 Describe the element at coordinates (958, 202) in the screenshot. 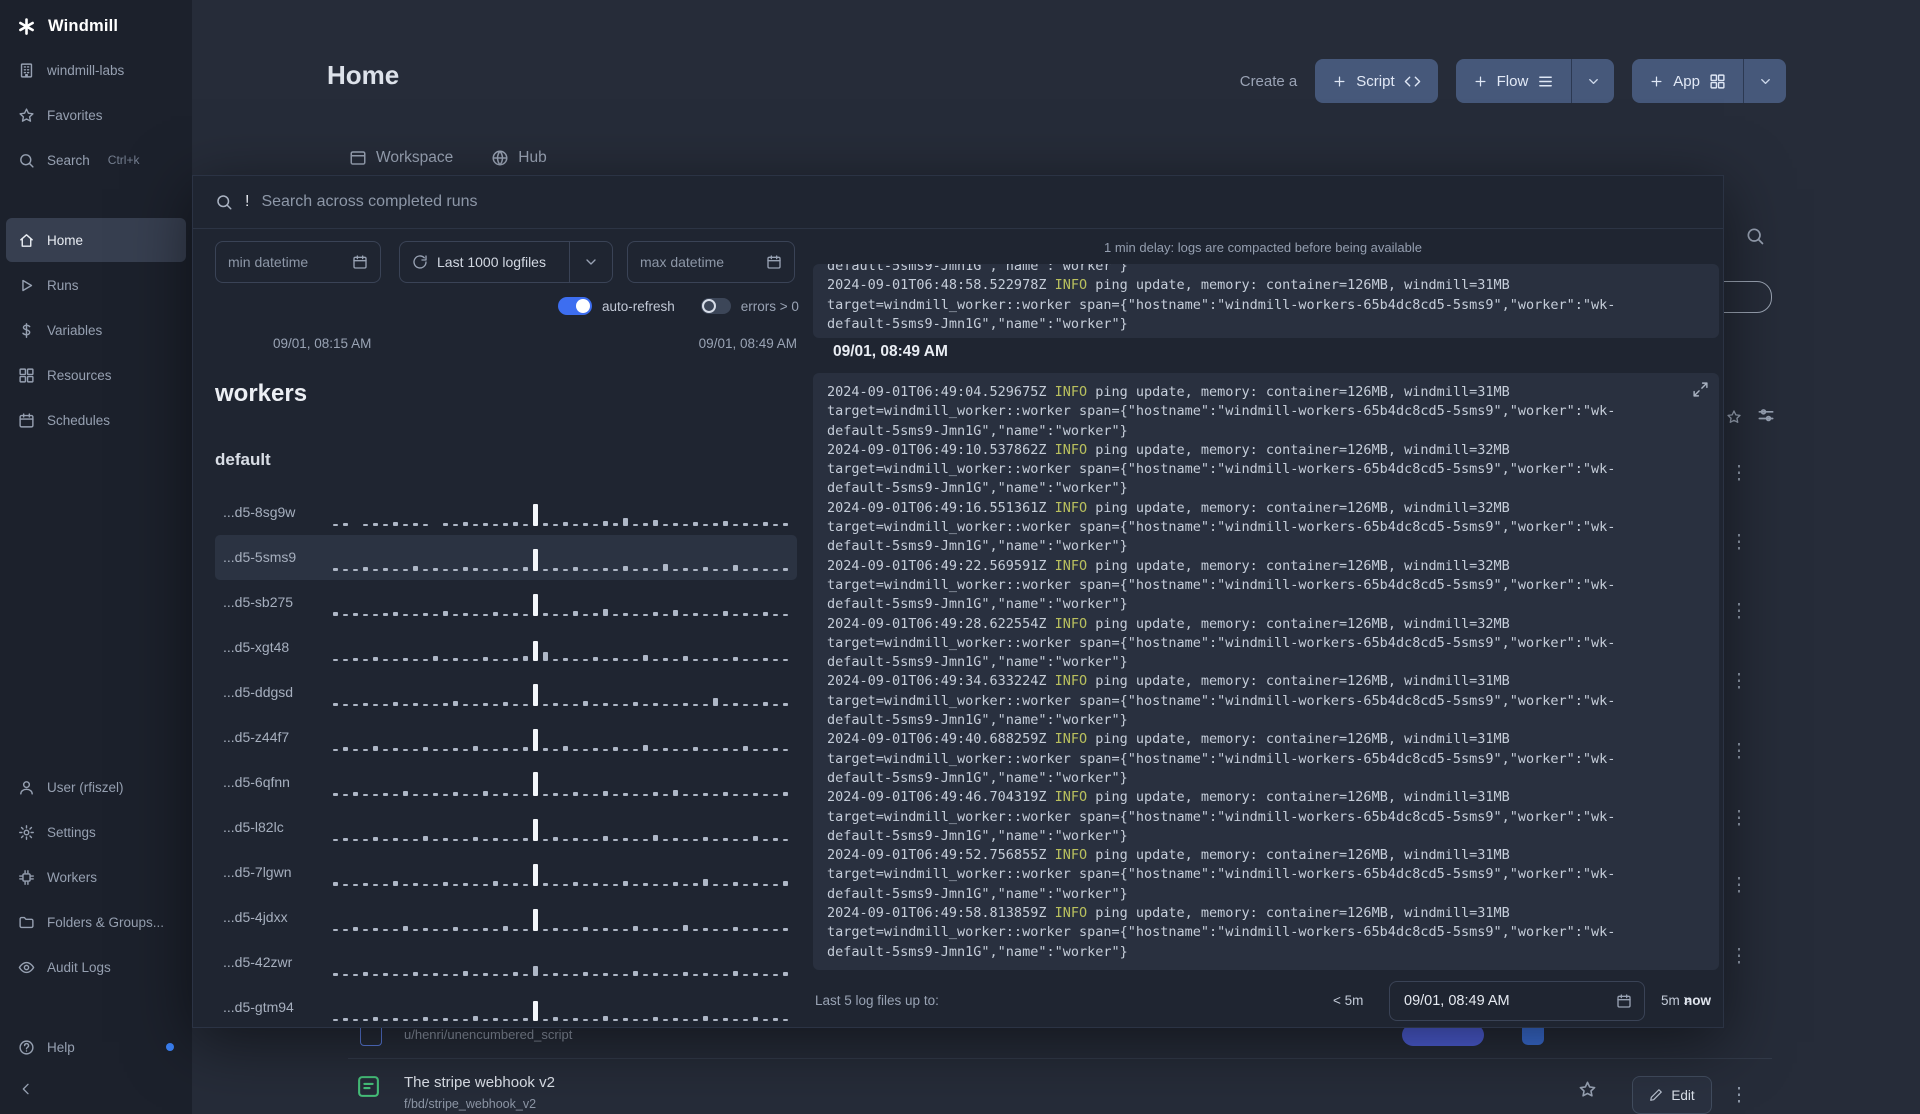

I see `runs-search-input: ! Search across completed runs` at that location.